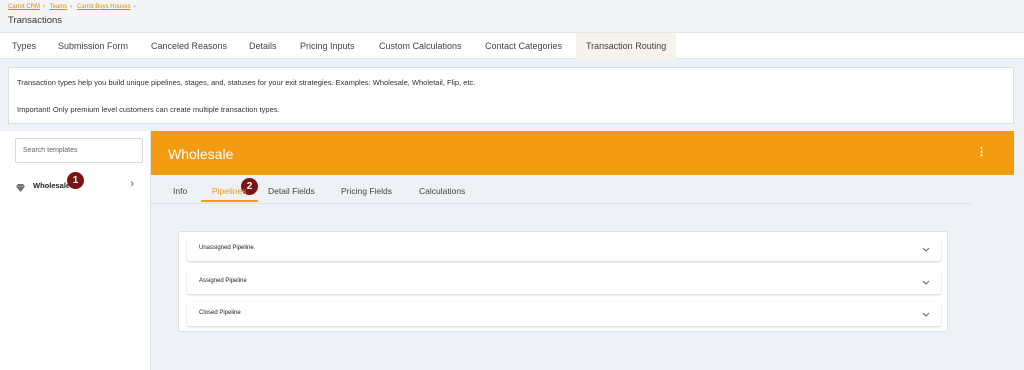 The width and height of the screenshot is (1024, 370). What do you see at coordinates (79, 150) in the screenshot?
I see `search-templates-input` at bounding box center [79, 150].